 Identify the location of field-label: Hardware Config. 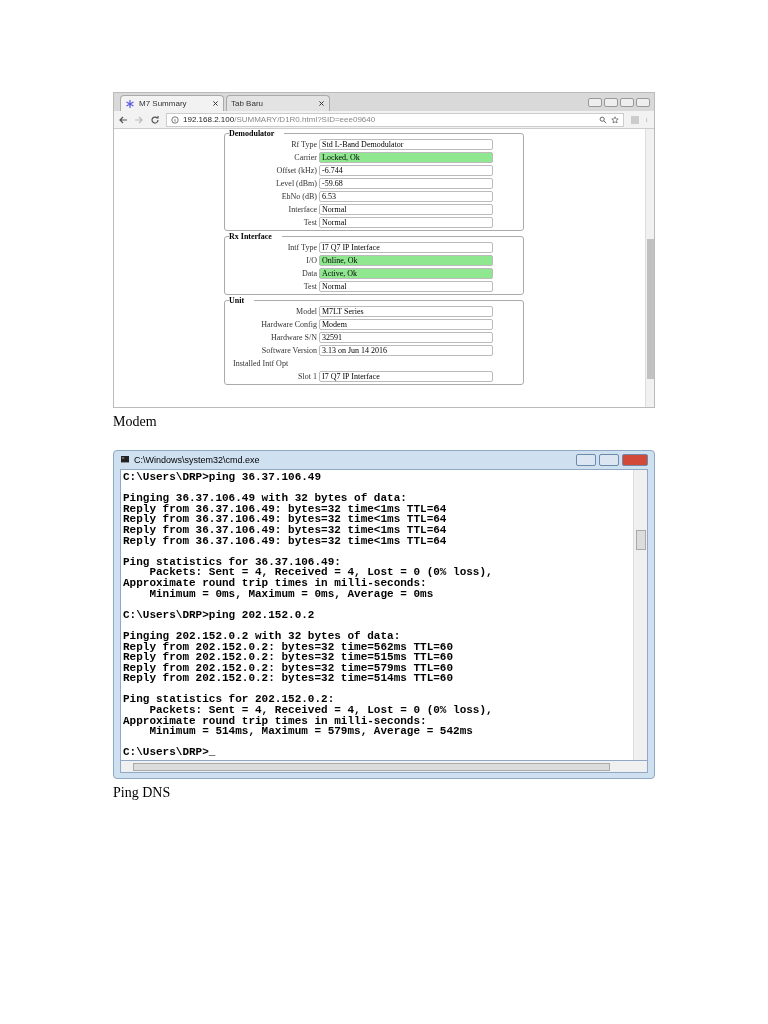
(288, 324).